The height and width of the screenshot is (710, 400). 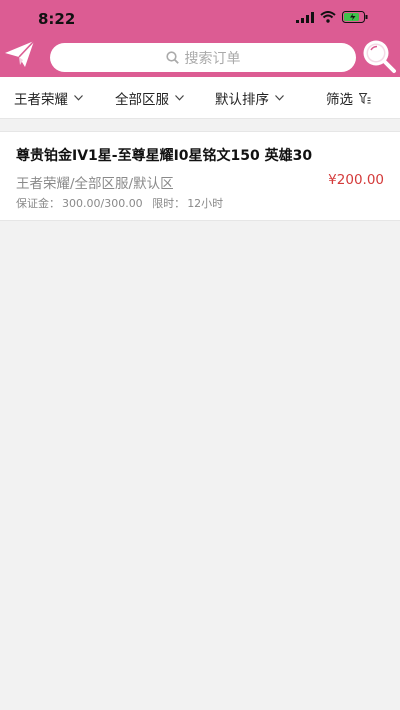 What do you see at coordinates (102, 203) in the screenshot?
I see `deposit-value: 300.00/300.00` at bounding box center [102, 203].